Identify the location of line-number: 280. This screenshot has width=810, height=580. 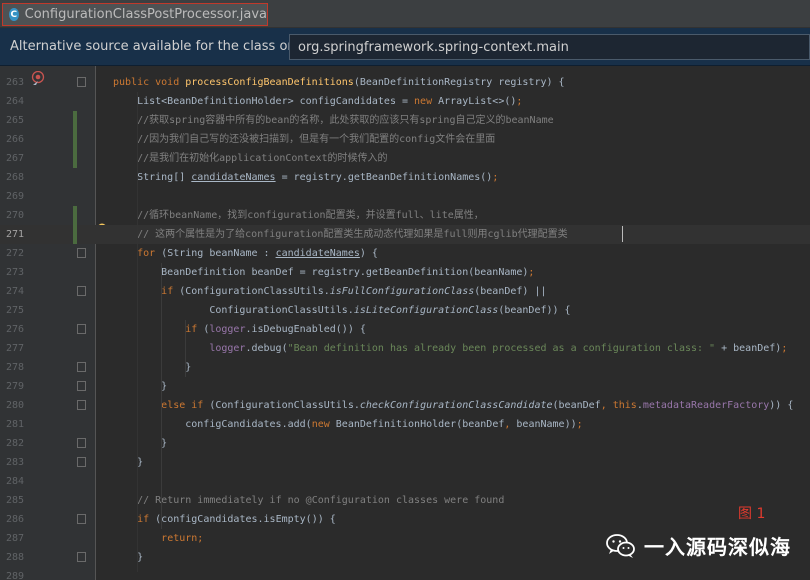
(14, 405).